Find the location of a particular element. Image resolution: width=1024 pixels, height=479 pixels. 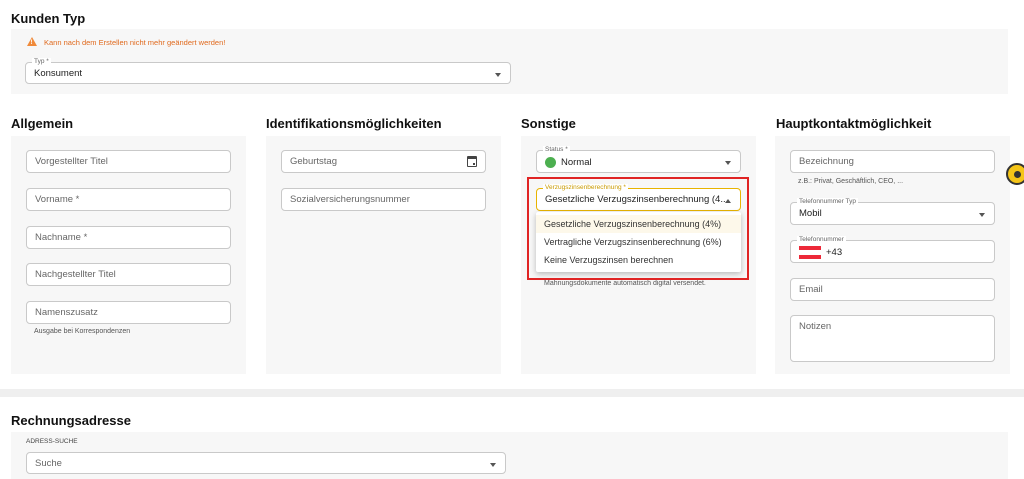

allgemein-title: Allgemein is located at coordinates (42, 123).